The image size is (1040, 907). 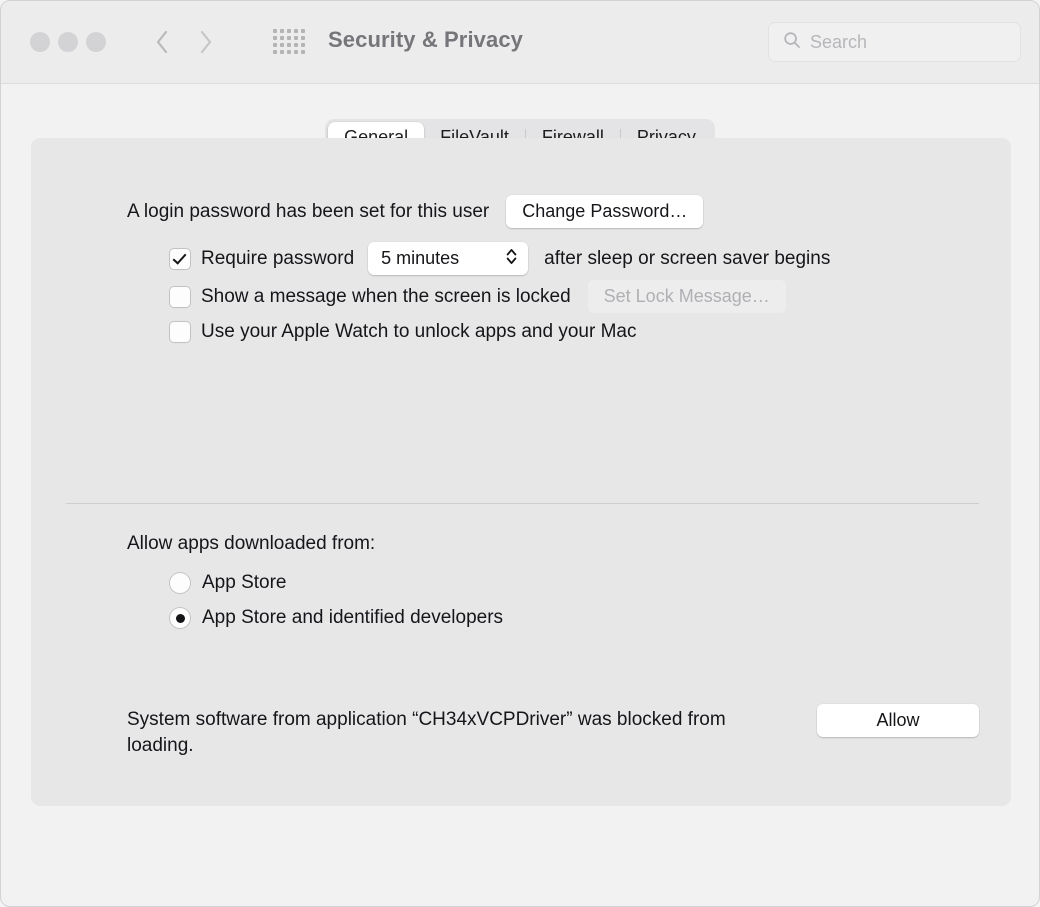 What do you see at coordinates (386, 296) in the screenshot?
I see `lock-message-label: Show a message when the screen is locked` at bounding box center [386, 296].